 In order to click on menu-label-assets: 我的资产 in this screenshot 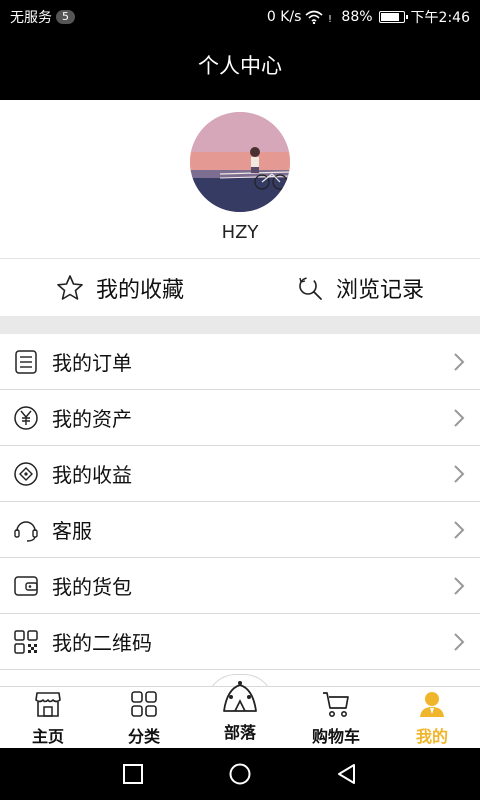, I will do `click(92, 419)`.